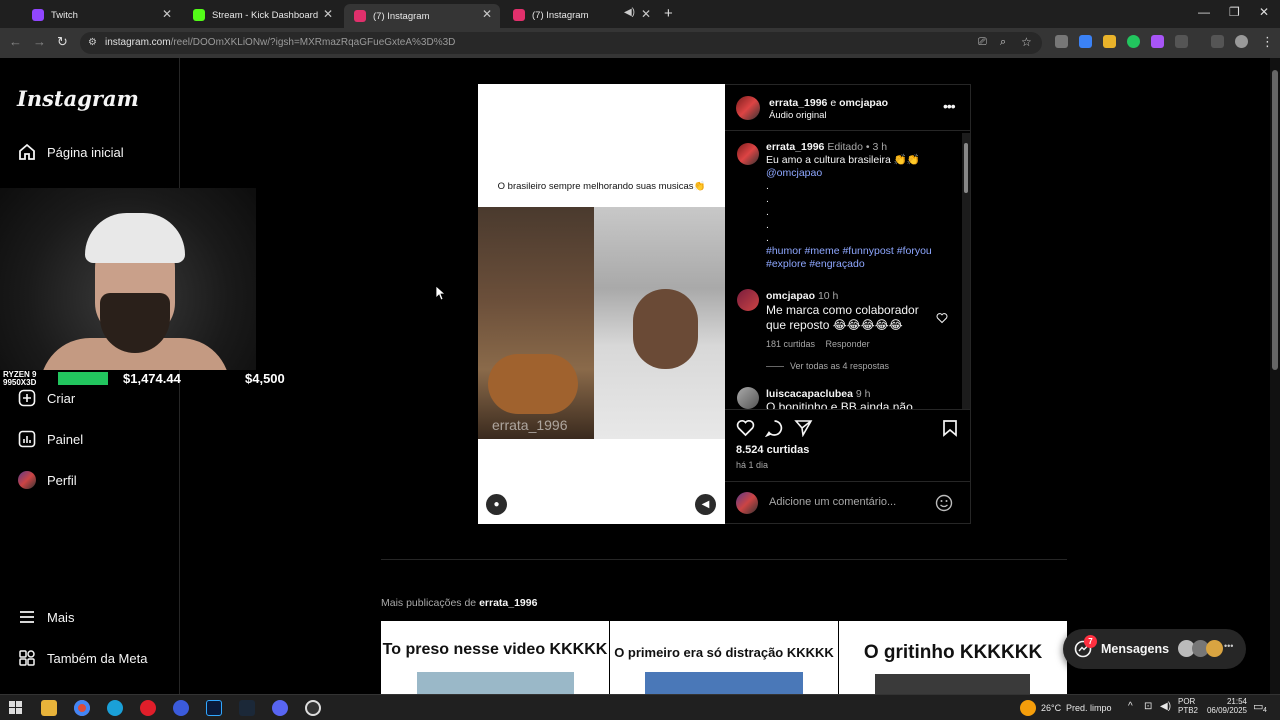 This screenshot has height=720, width=1280. Describe the element at coordinates (128, 279) in the screenshot. I see `webcam-overlay` at that location.